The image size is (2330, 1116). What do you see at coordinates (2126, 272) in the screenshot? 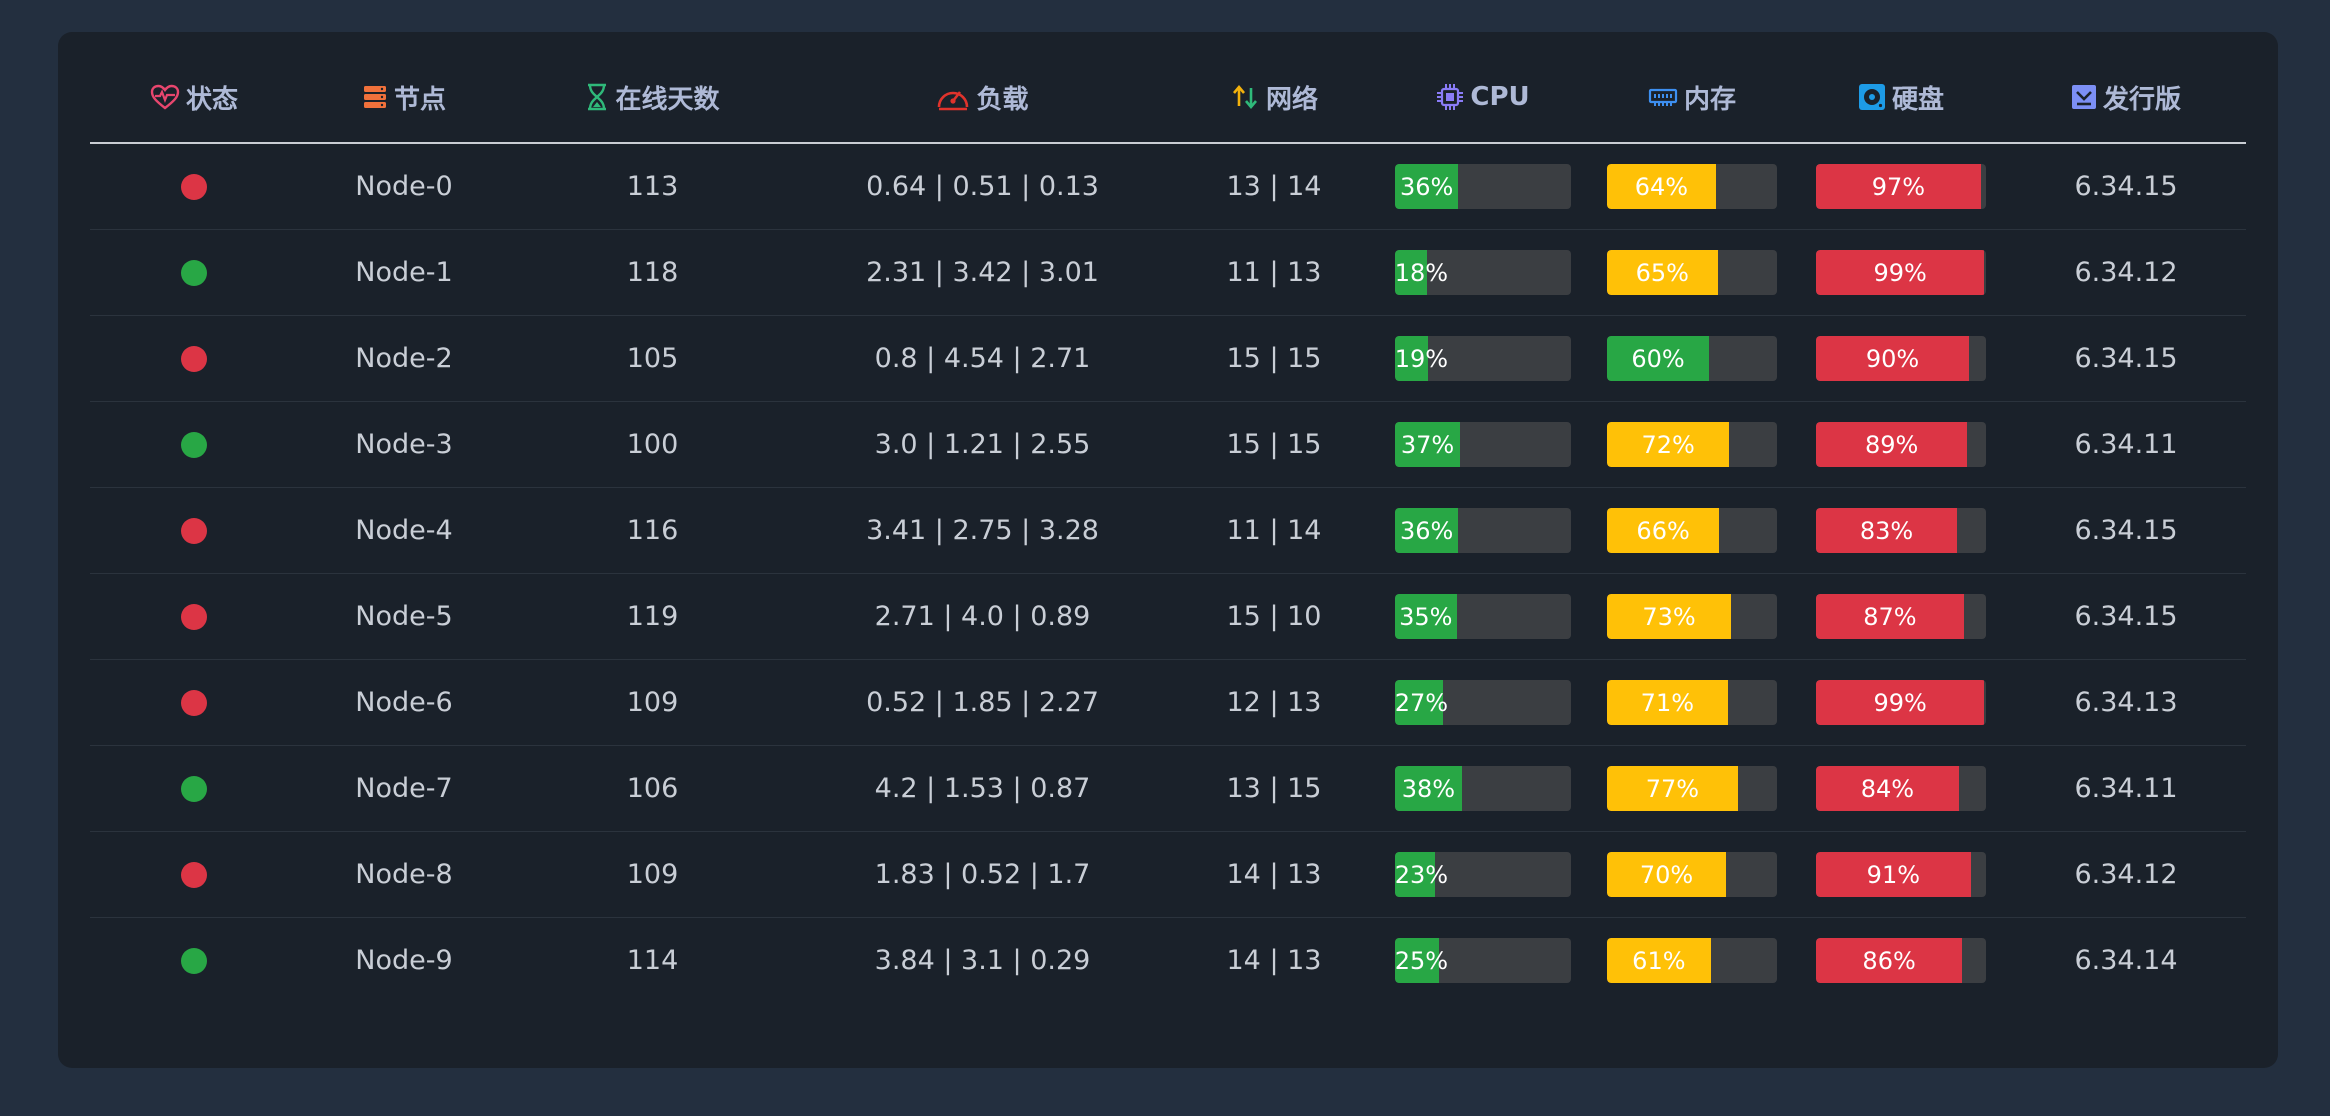
I see `release-version: 6.34.12` at bounding box center [2126, 272].